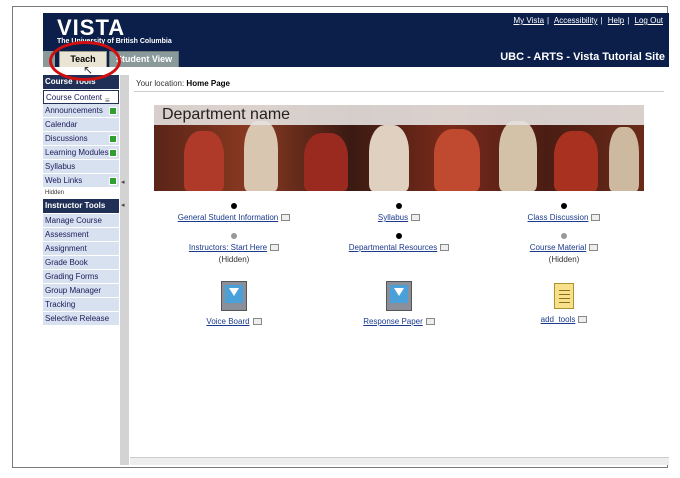 Image resolution: width=680 pixels, height=478 pixels. What do you see at coordinates (81, 305) in the screenshot?
I see `sidebar-item-tracking: Tracking` at bounding box center [81, 305].